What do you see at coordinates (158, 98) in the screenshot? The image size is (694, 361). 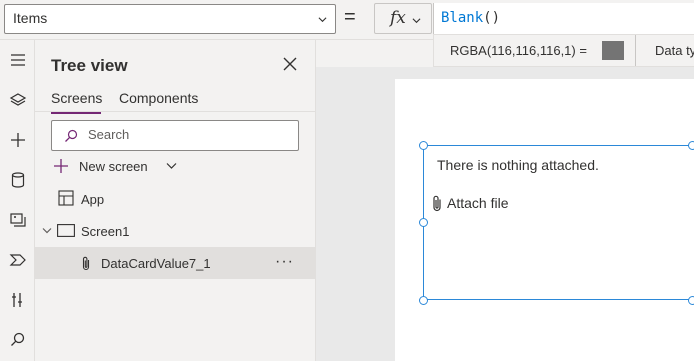 I see `tab-components: Components` at bounding box center [158, 98].